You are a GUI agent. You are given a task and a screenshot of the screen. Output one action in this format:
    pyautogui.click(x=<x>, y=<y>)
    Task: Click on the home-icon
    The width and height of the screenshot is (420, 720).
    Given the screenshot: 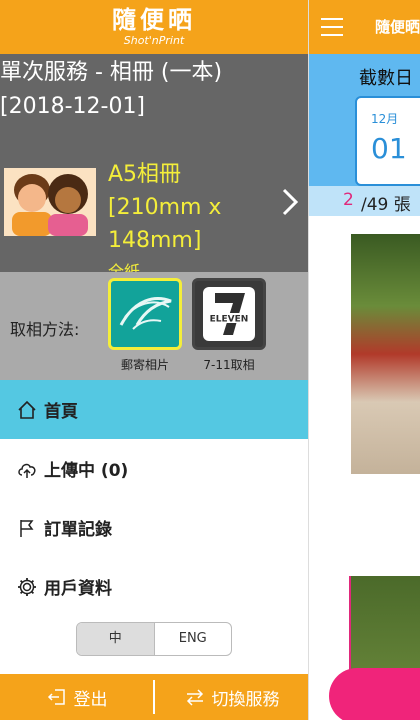 What is the action you would take?
    pyautogui.click(x=27, y=409)
    